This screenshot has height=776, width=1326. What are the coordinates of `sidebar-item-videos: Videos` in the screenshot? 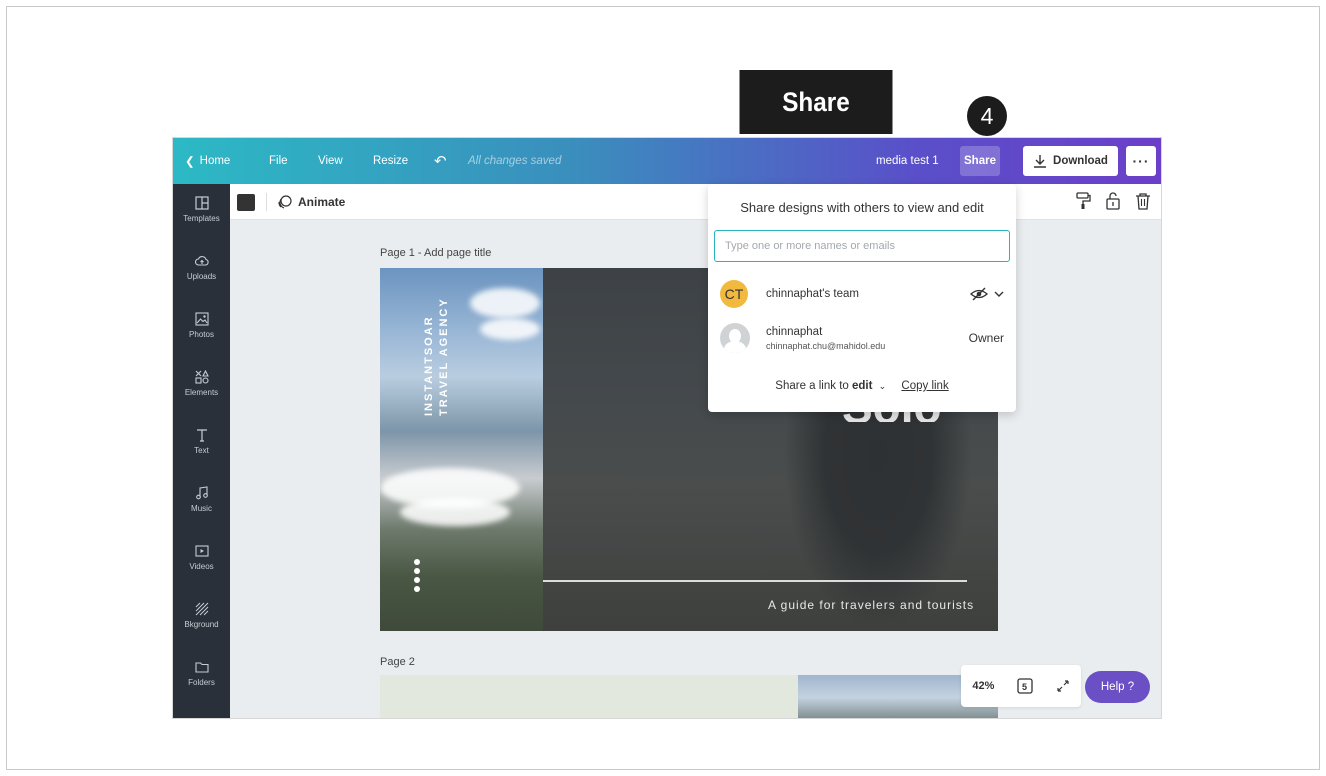 It's located at (201, 569).